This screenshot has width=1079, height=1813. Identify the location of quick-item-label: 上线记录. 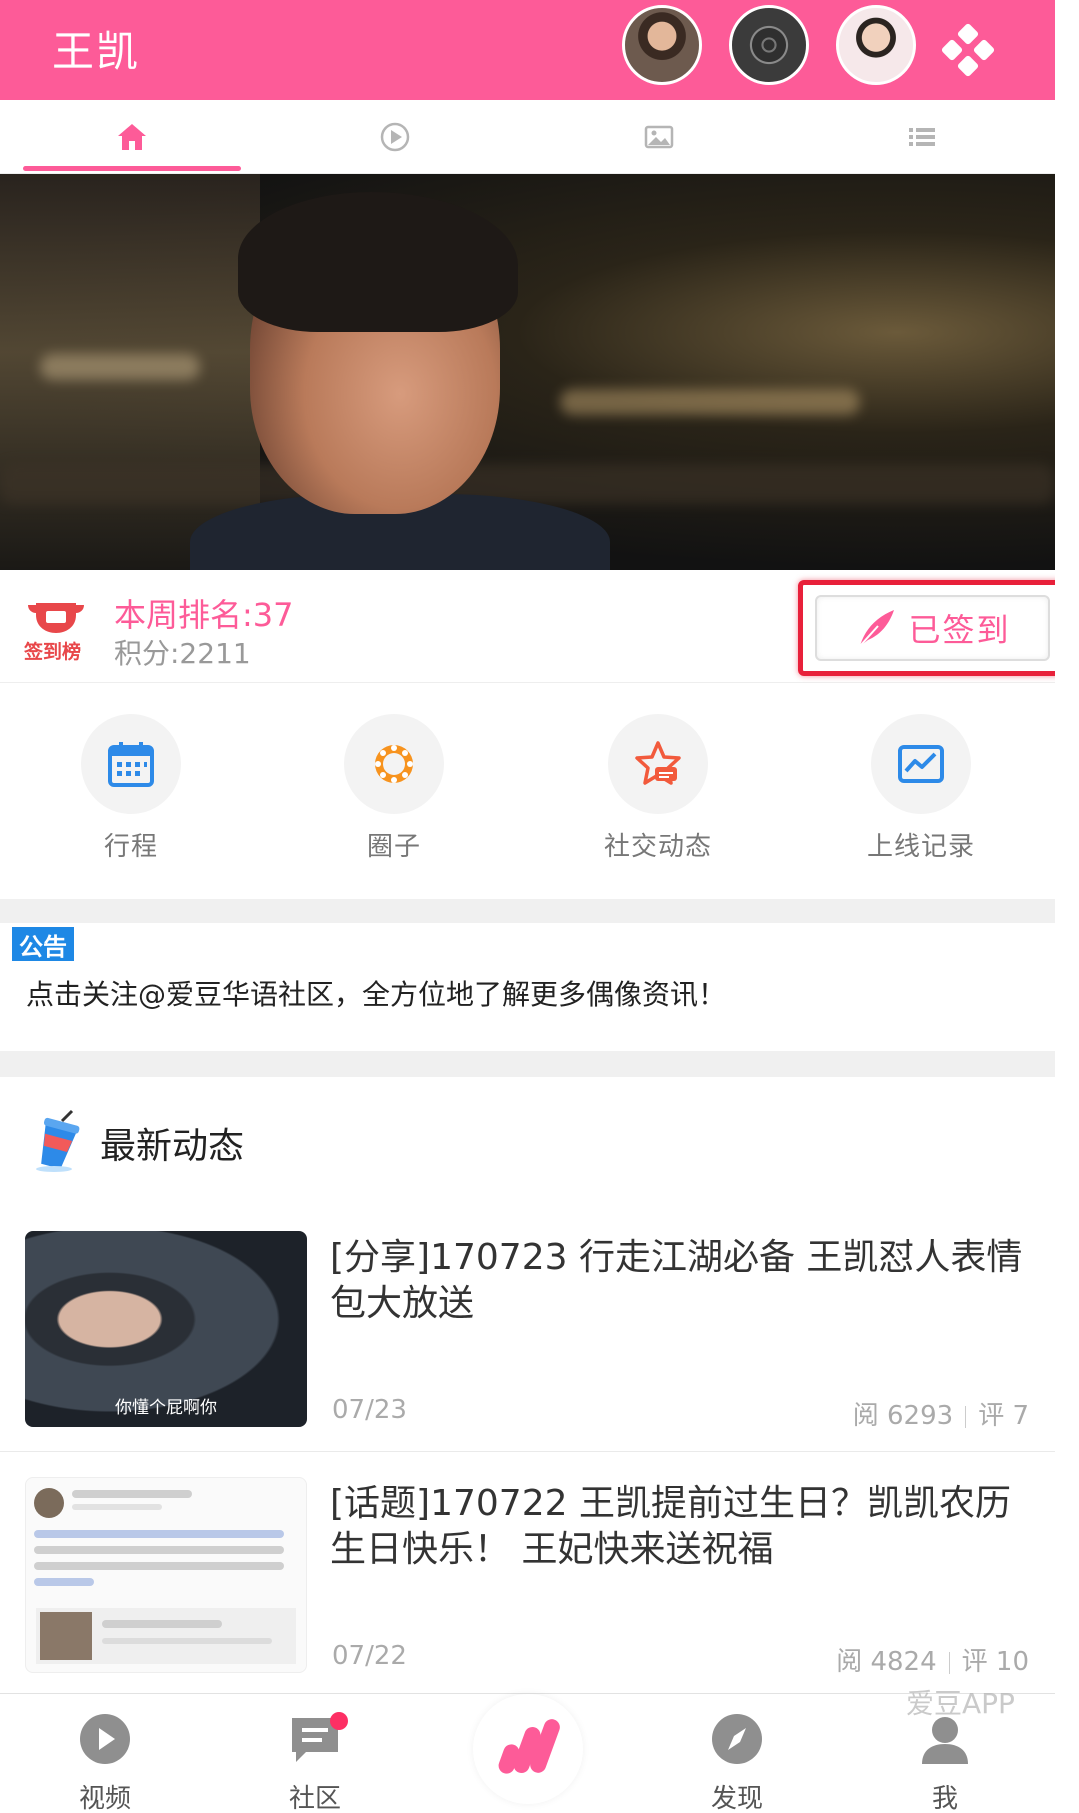
(920, 847).